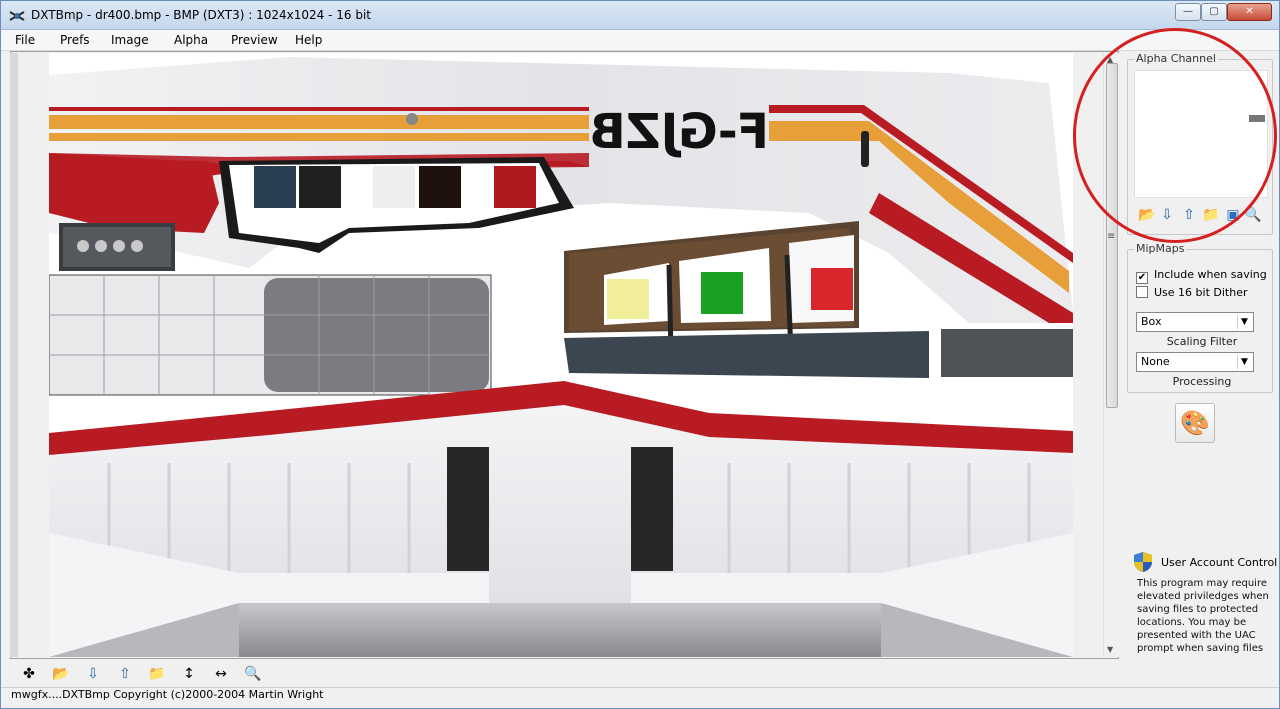  I want to click on swatch-navy, so click(275, 187).